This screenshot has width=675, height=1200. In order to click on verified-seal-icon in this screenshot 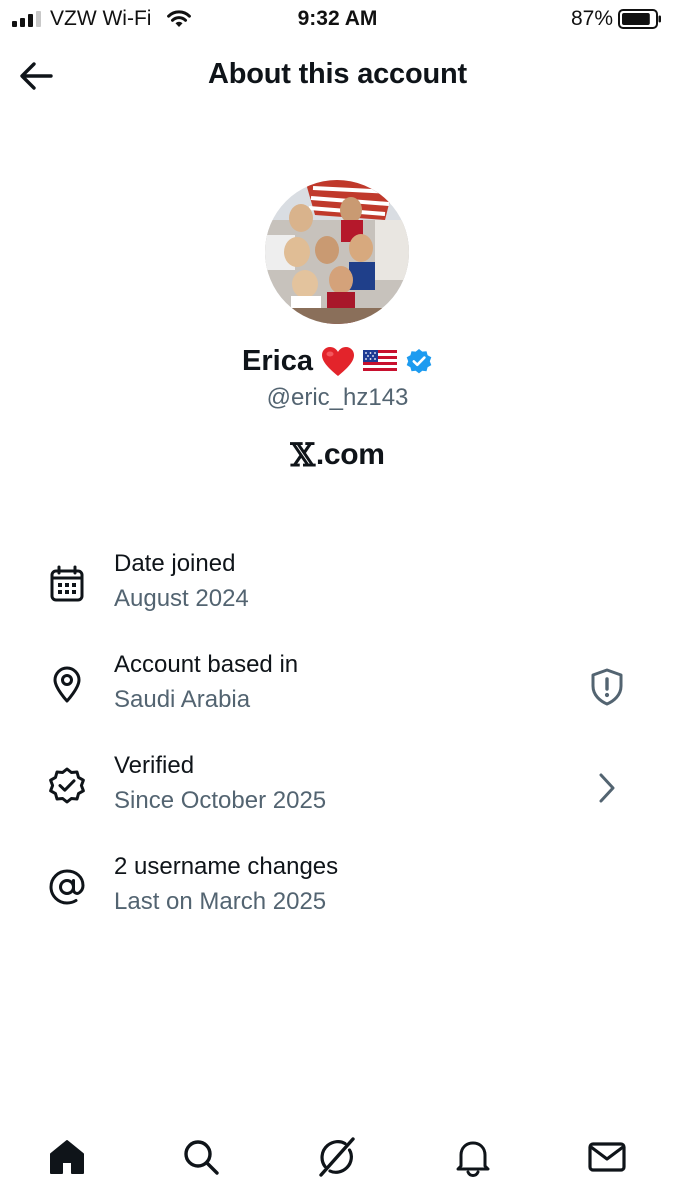, I will do `click(67, 786)`.